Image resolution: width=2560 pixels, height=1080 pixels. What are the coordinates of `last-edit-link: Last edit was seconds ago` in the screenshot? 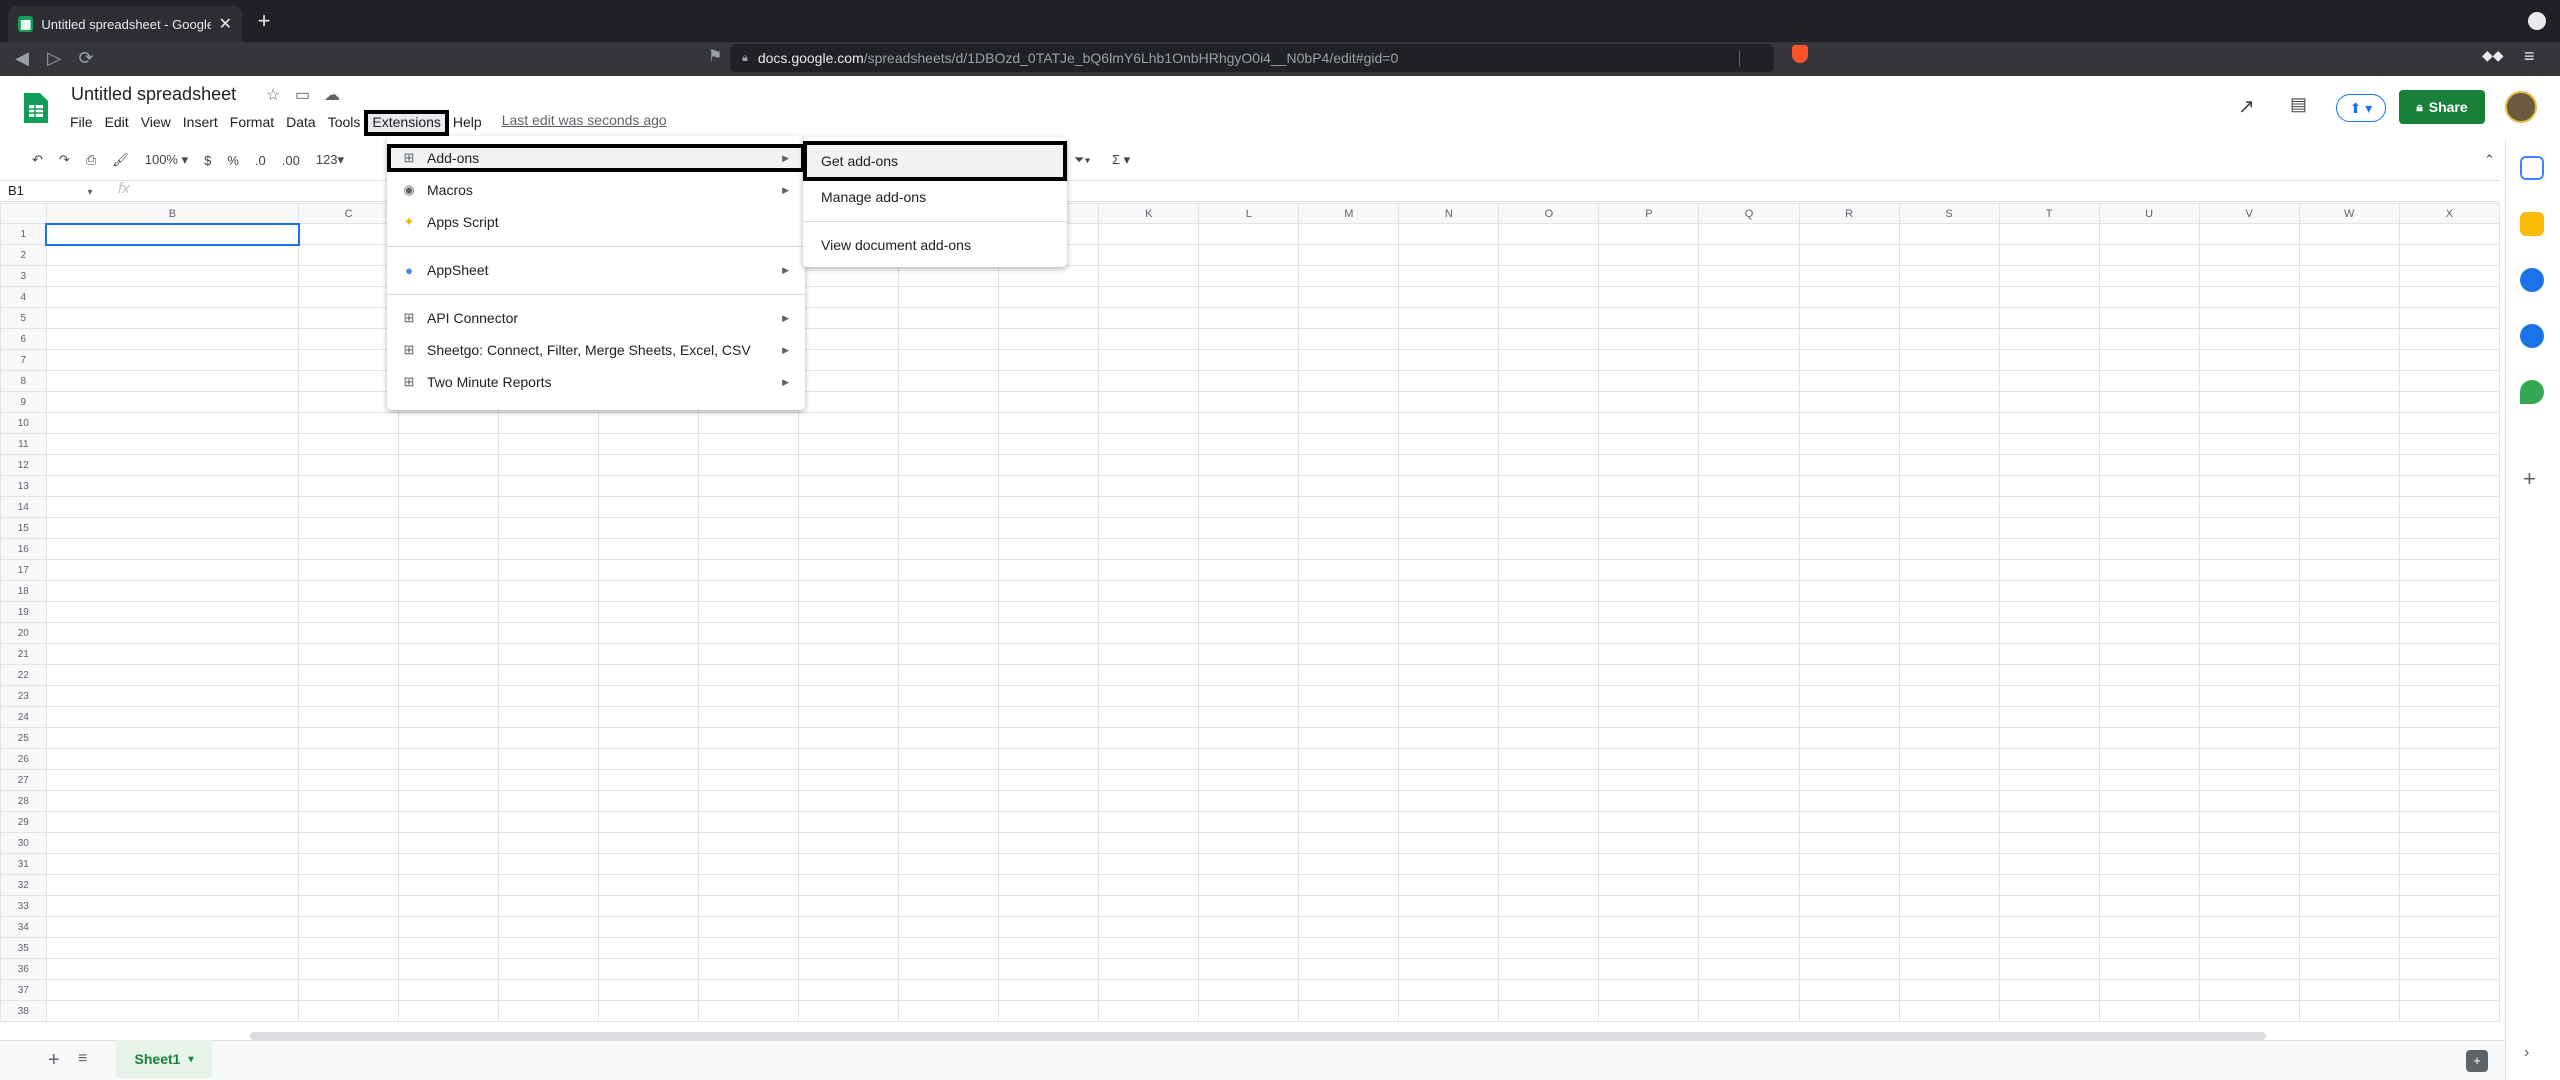 It's located at (584, 123).